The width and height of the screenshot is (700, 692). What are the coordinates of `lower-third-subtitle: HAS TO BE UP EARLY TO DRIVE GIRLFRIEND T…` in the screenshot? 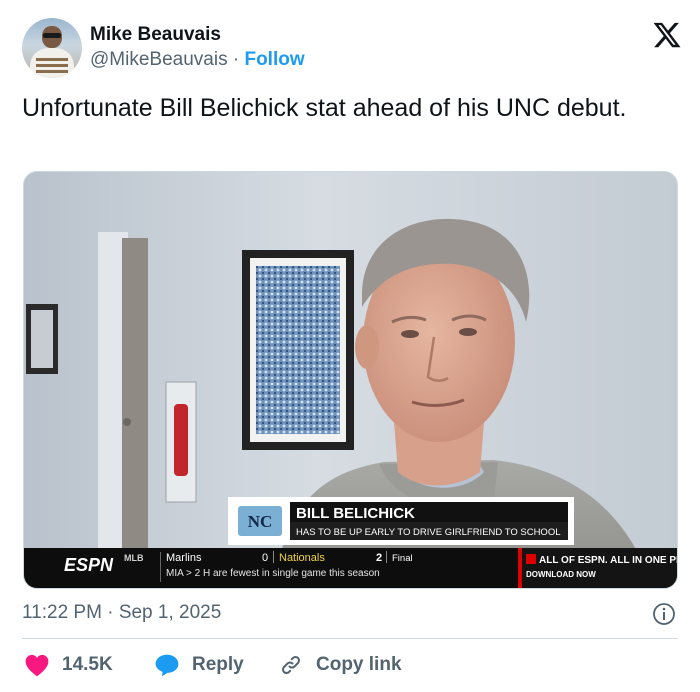 It's located at (428, 532).